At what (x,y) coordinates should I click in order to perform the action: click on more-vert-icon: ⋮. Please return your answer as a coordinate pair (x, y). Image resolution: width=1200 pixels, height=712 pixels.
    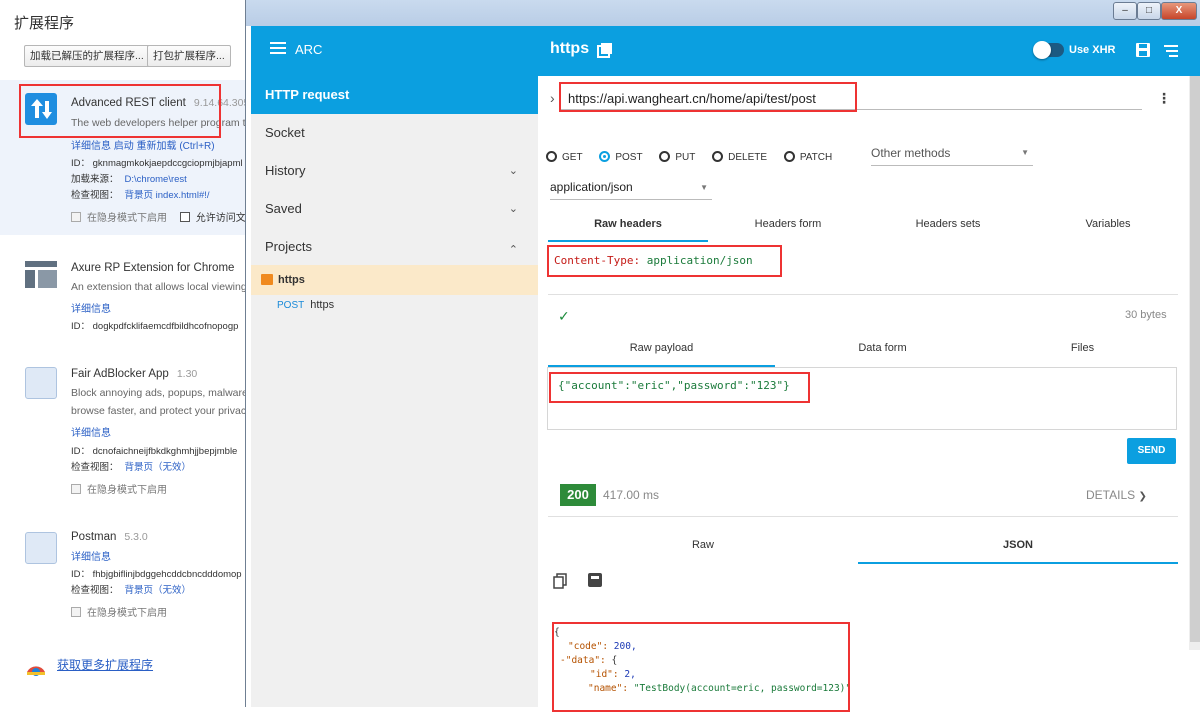
    Looking at the image, I should click on (1164, 98).